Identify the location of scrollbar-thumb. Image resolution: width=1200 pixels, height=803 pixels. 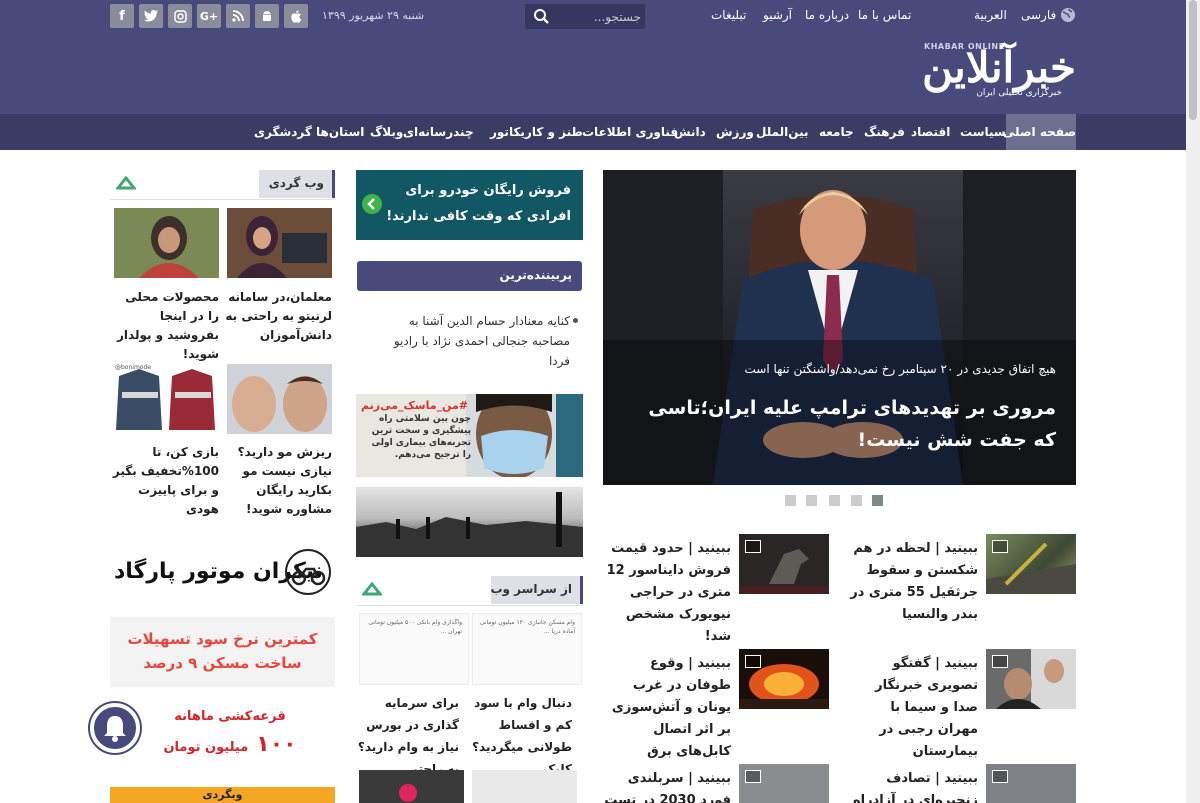
(1193, 60).